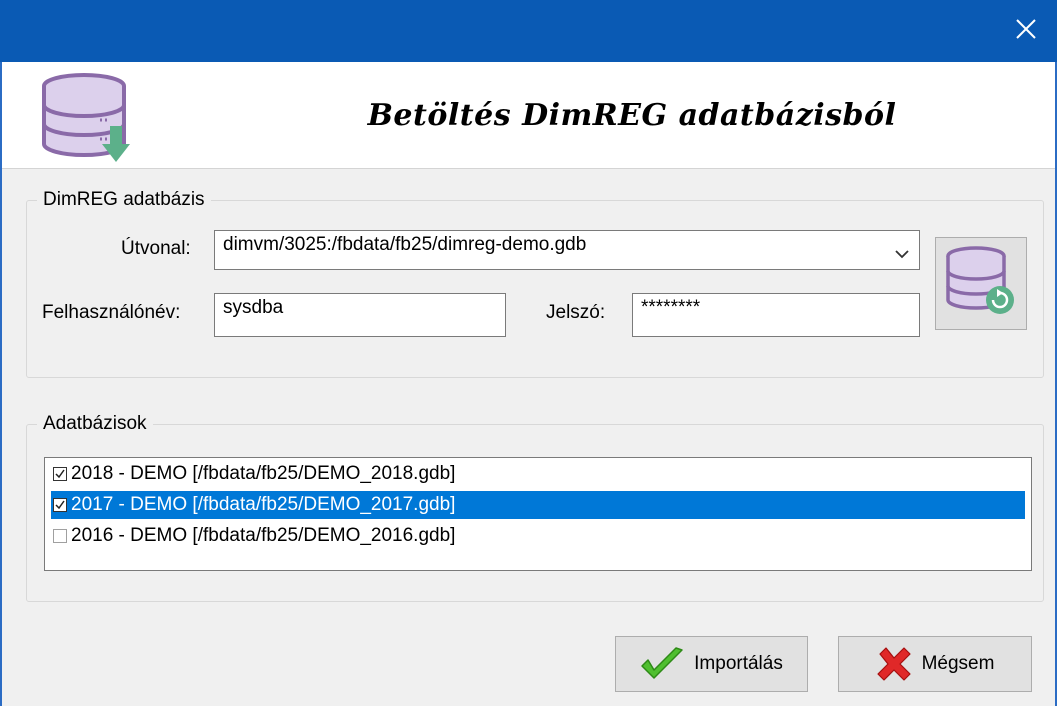 This screenshot has height=706, width=1057. I want to click on close-icon, so click(1026, 31).